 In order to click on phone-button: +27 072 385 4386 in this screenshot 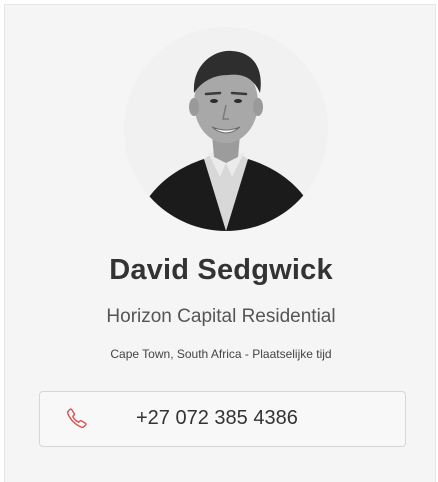, I will do `click(222, 419)`.